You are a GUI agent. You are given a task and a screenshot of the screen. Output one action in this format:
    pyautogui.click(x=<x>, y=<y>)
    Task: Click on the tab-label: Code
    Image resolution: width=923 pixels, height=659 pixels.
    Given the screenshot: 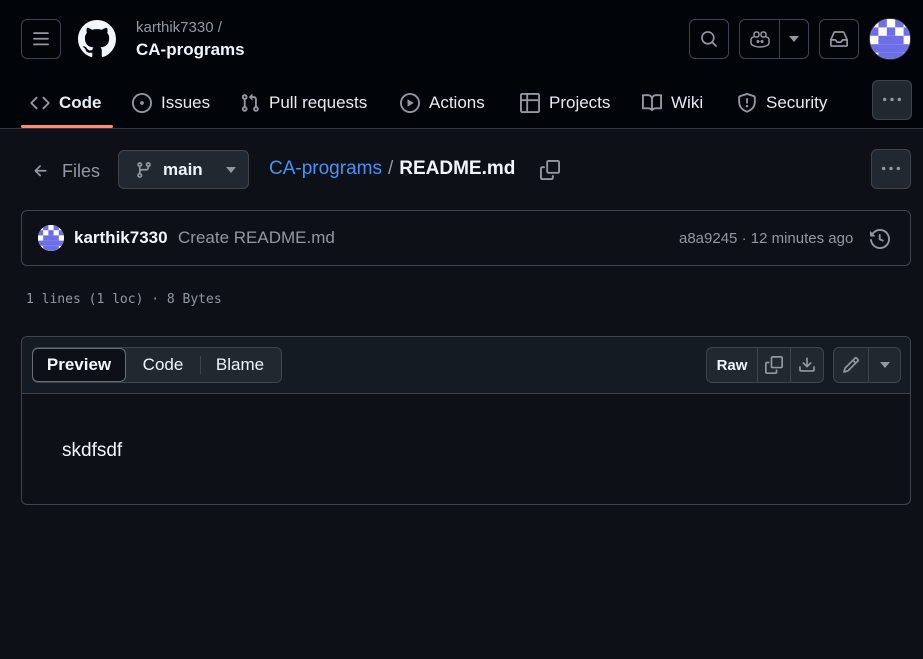 What is the action you would take?
    pyautogui.click(x=80, y=102)
    